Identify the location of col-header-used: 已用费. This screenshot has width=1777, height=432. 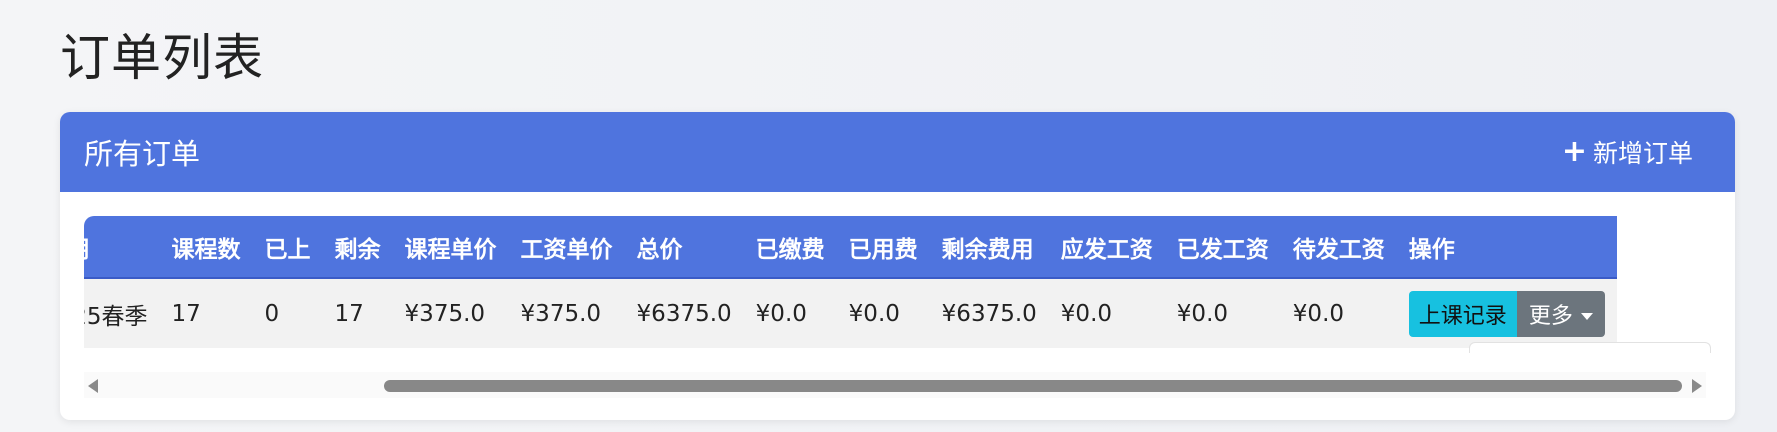
(883, 247).